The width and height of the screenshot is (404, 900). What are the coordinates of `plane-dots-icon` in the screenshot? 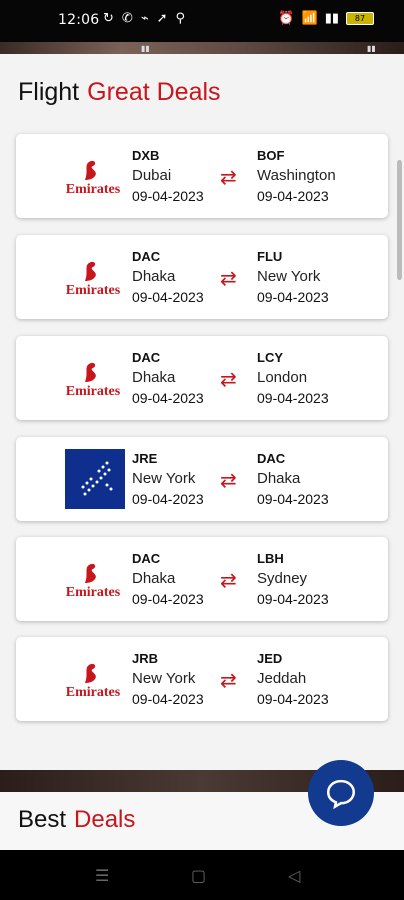 It's located at (97, 478).